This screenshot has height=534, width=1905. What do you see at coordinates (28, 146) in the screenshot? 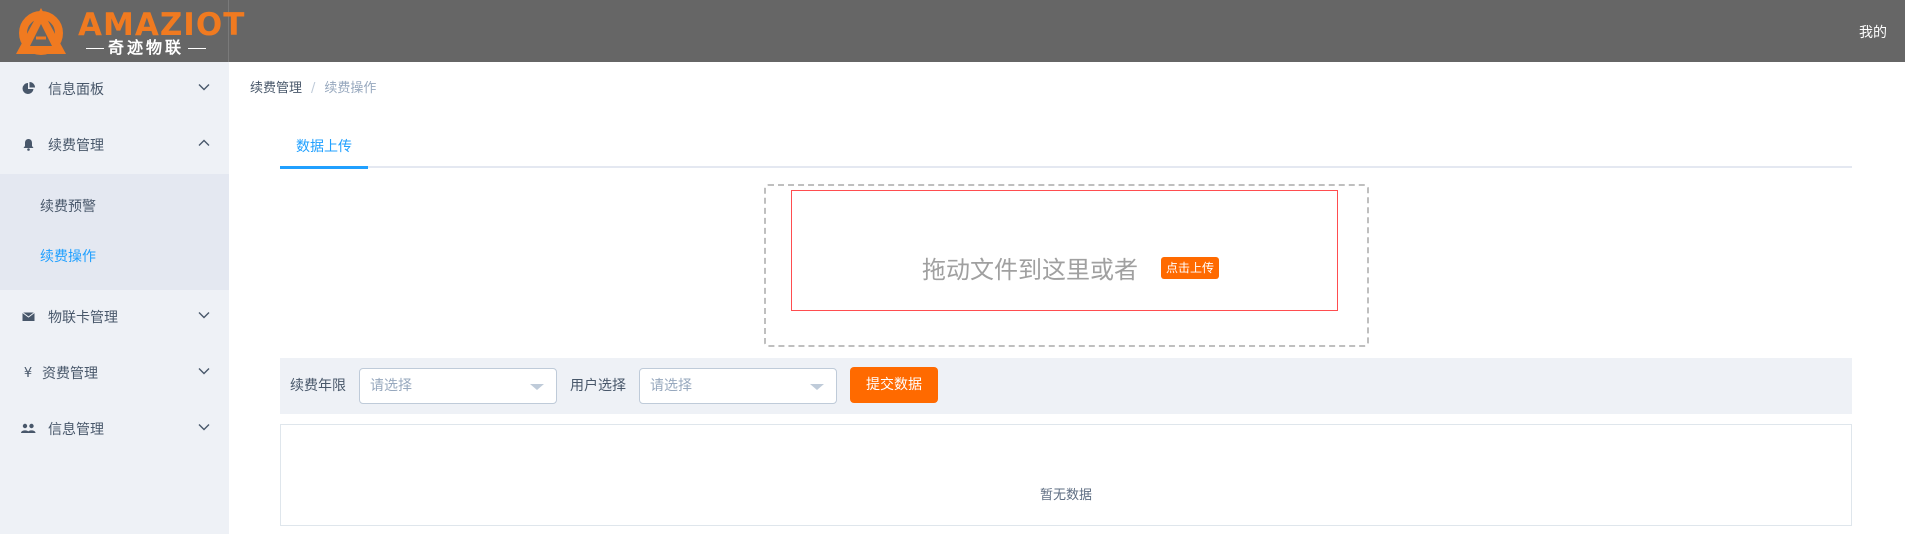
I see `bell-icon` at bounding box center [28, 146].